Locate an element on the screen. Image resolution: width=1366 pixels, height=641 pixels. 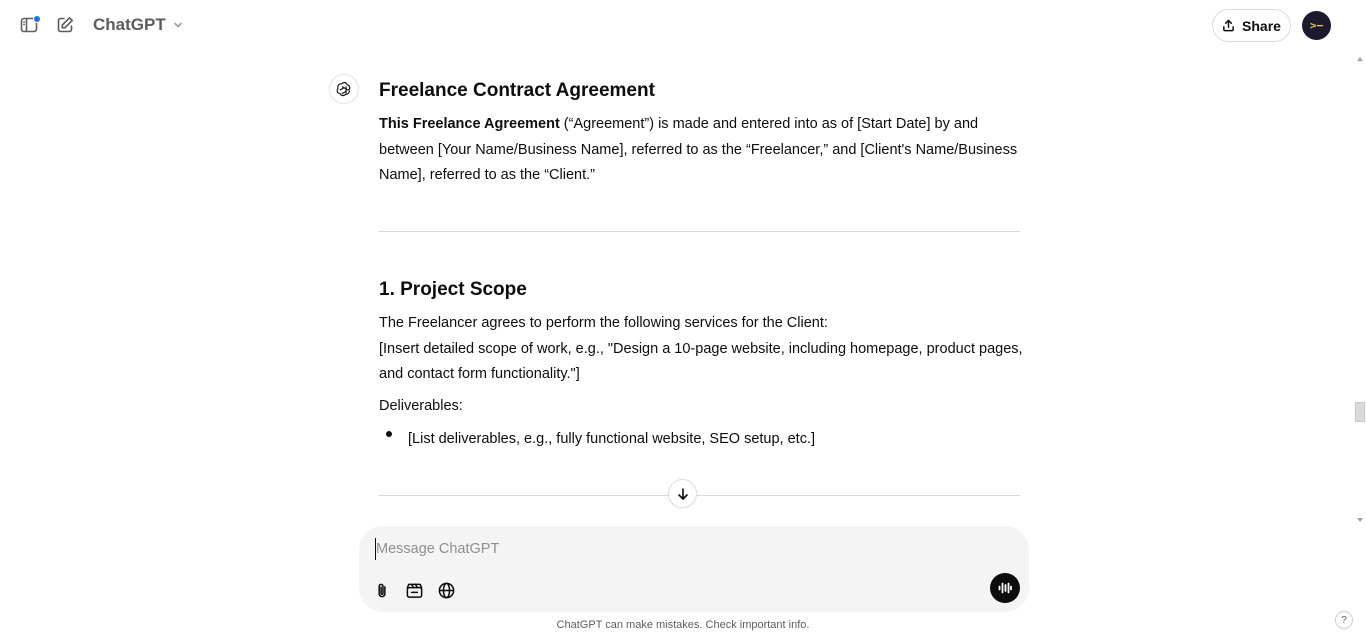
tools-button is located at coordinates (414, 590).